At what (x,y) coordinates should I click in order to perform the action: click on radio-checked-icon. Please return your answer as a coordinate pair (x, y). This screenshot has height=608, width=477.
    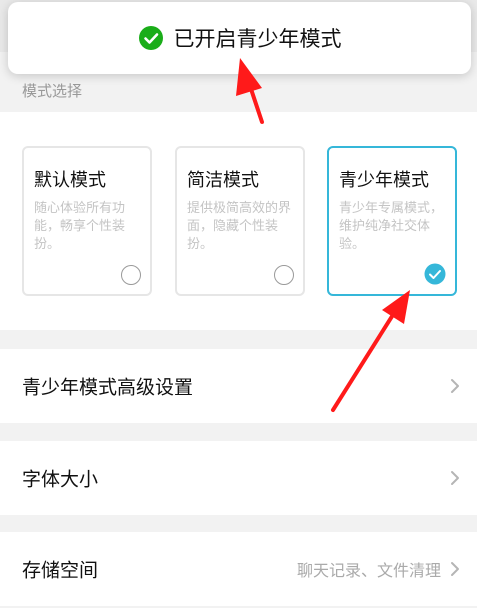
    Looking at the image, I should click on (435, 274).